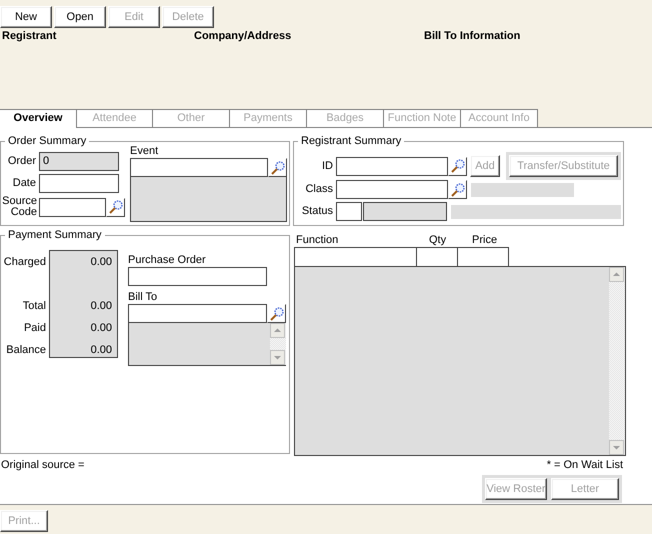 The image size is (652, 534). Describe the element at coordinates (199, 167) in the screenshot. I see `event-field` at that location.